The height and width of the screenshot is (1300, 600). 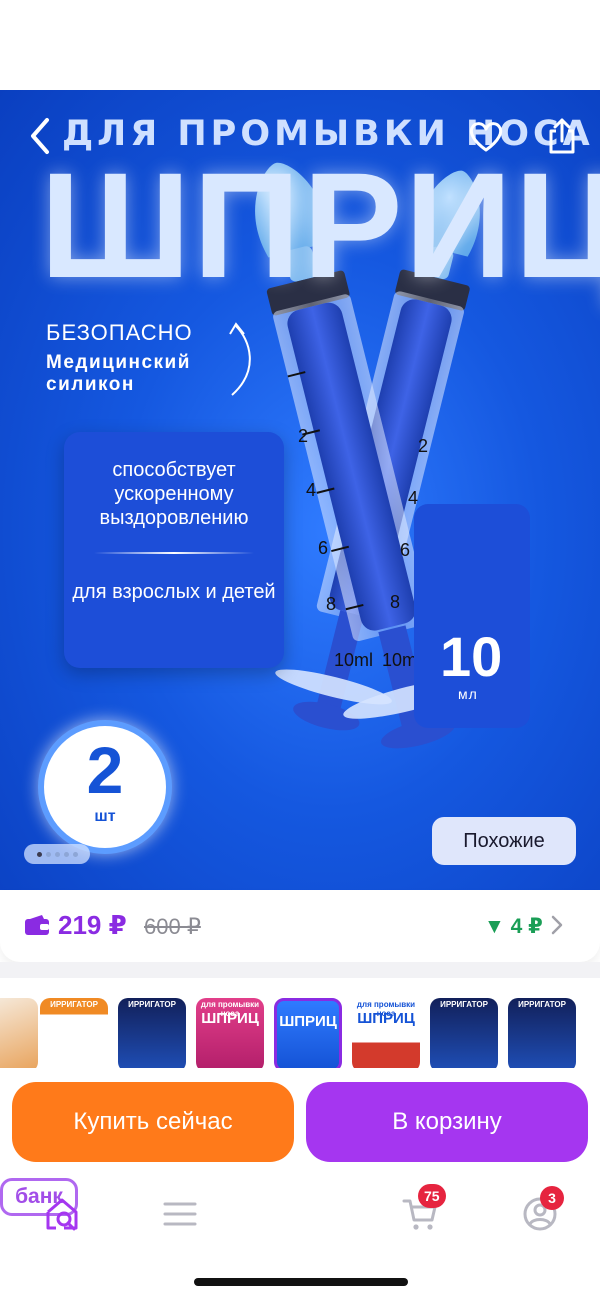 I want to click on carousel-pagination, so click(x=57, y=854).